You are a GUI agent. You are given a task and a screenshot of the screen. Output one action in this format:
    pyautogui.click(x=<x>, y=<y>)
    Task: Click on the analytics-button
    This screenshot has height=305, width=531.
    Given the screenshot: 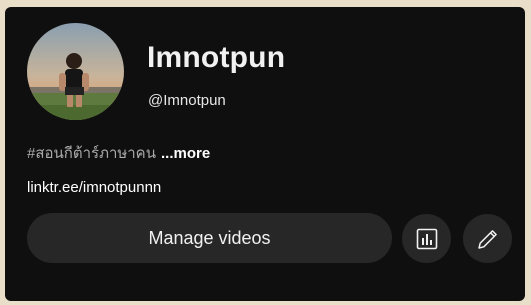 What is the action you would take?
    pyautogui.click(x=426, y=238)
    